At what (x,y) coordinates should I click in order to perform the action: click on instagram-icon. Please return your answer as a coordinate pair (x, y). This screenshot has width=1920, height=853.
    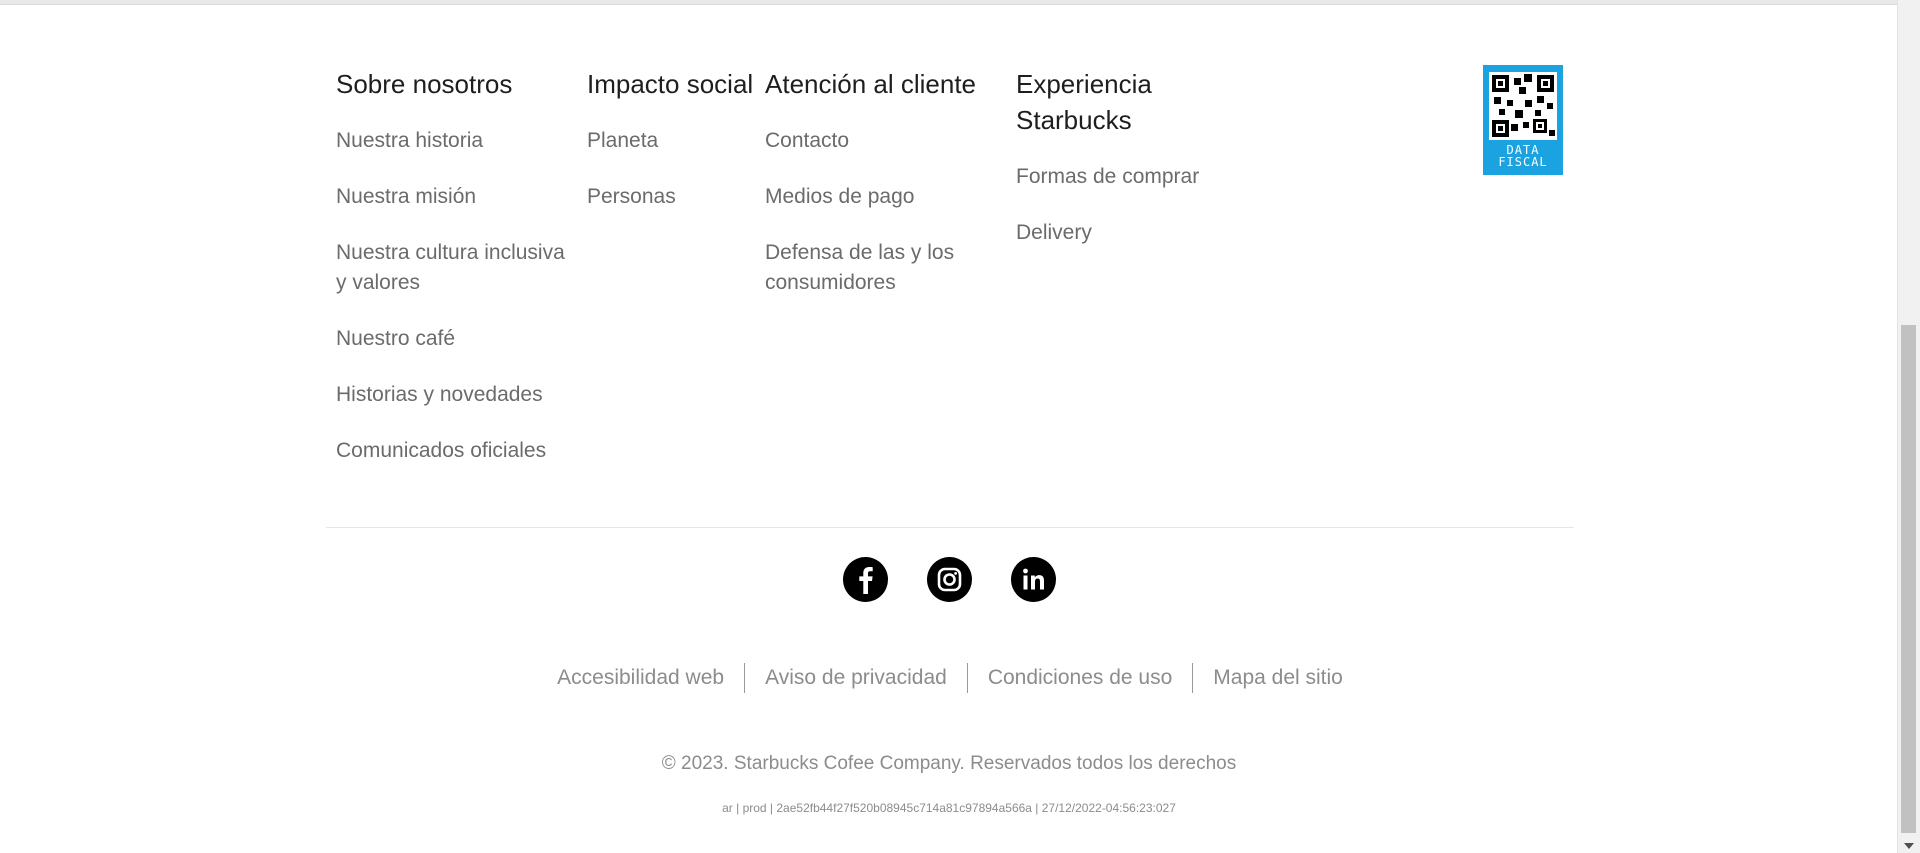
    Looking at the image, I should click on (949, 579).